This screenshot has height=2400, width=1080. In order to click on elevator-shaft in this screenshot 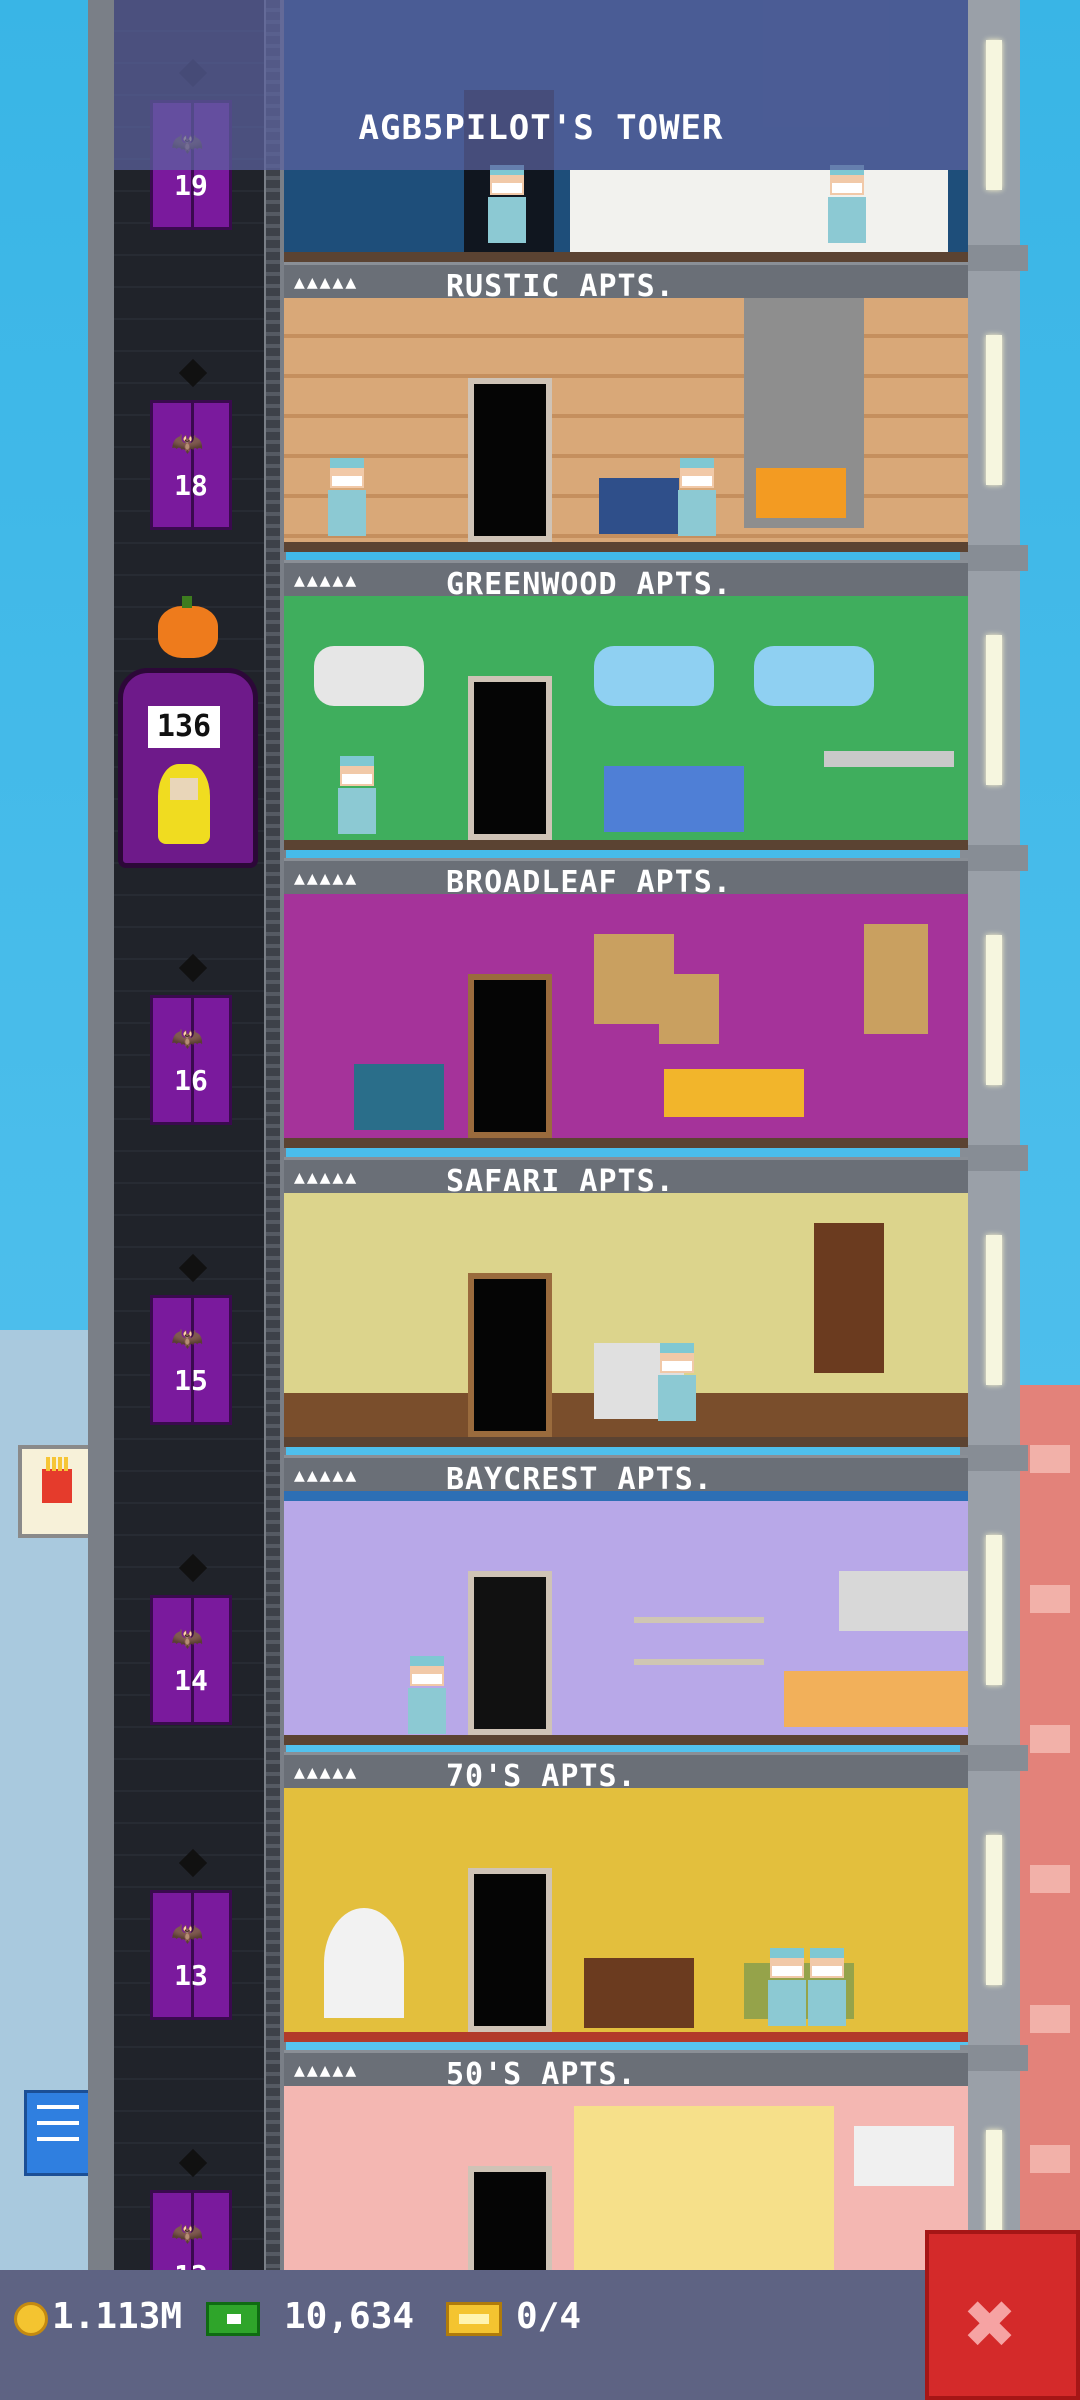, I will do `click(189, 1200)`.